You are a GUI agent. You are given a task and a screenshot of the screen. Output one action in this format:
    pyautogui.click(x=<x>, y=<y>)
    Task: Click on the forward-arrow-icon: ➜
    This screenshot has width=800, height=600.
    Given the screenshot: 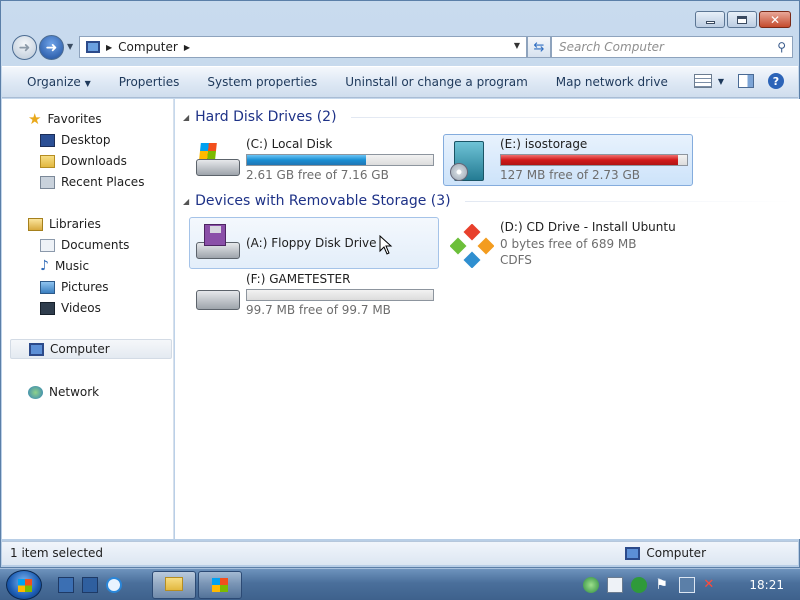 What is the action you would take?
    pyautogui.click(x=51, y=47)
    